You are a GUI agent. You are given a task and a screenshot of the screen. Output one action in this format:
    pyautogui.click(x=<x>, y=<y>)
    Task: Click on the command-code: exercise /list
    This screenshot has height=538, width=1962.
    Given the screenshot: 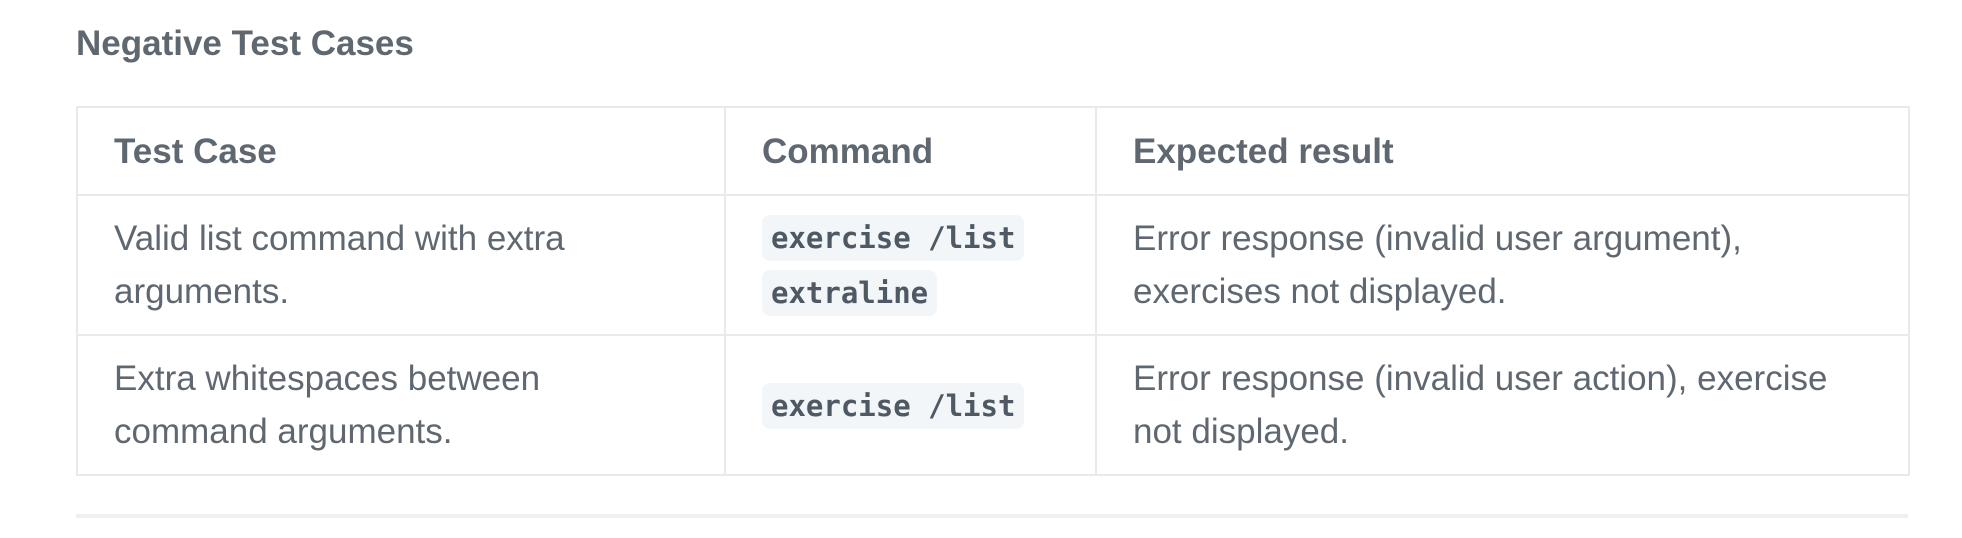 What is the action you would take?
    pyautogui.click(x=893, y=405)
    